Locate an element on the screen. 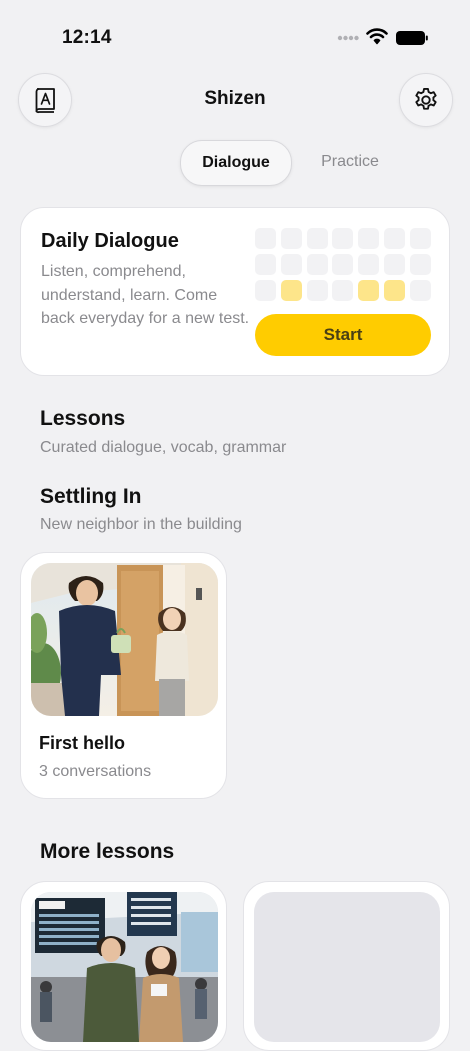 The image size is (470, 1051). lesson-card-placeholder is located at coordinates (346, 966).